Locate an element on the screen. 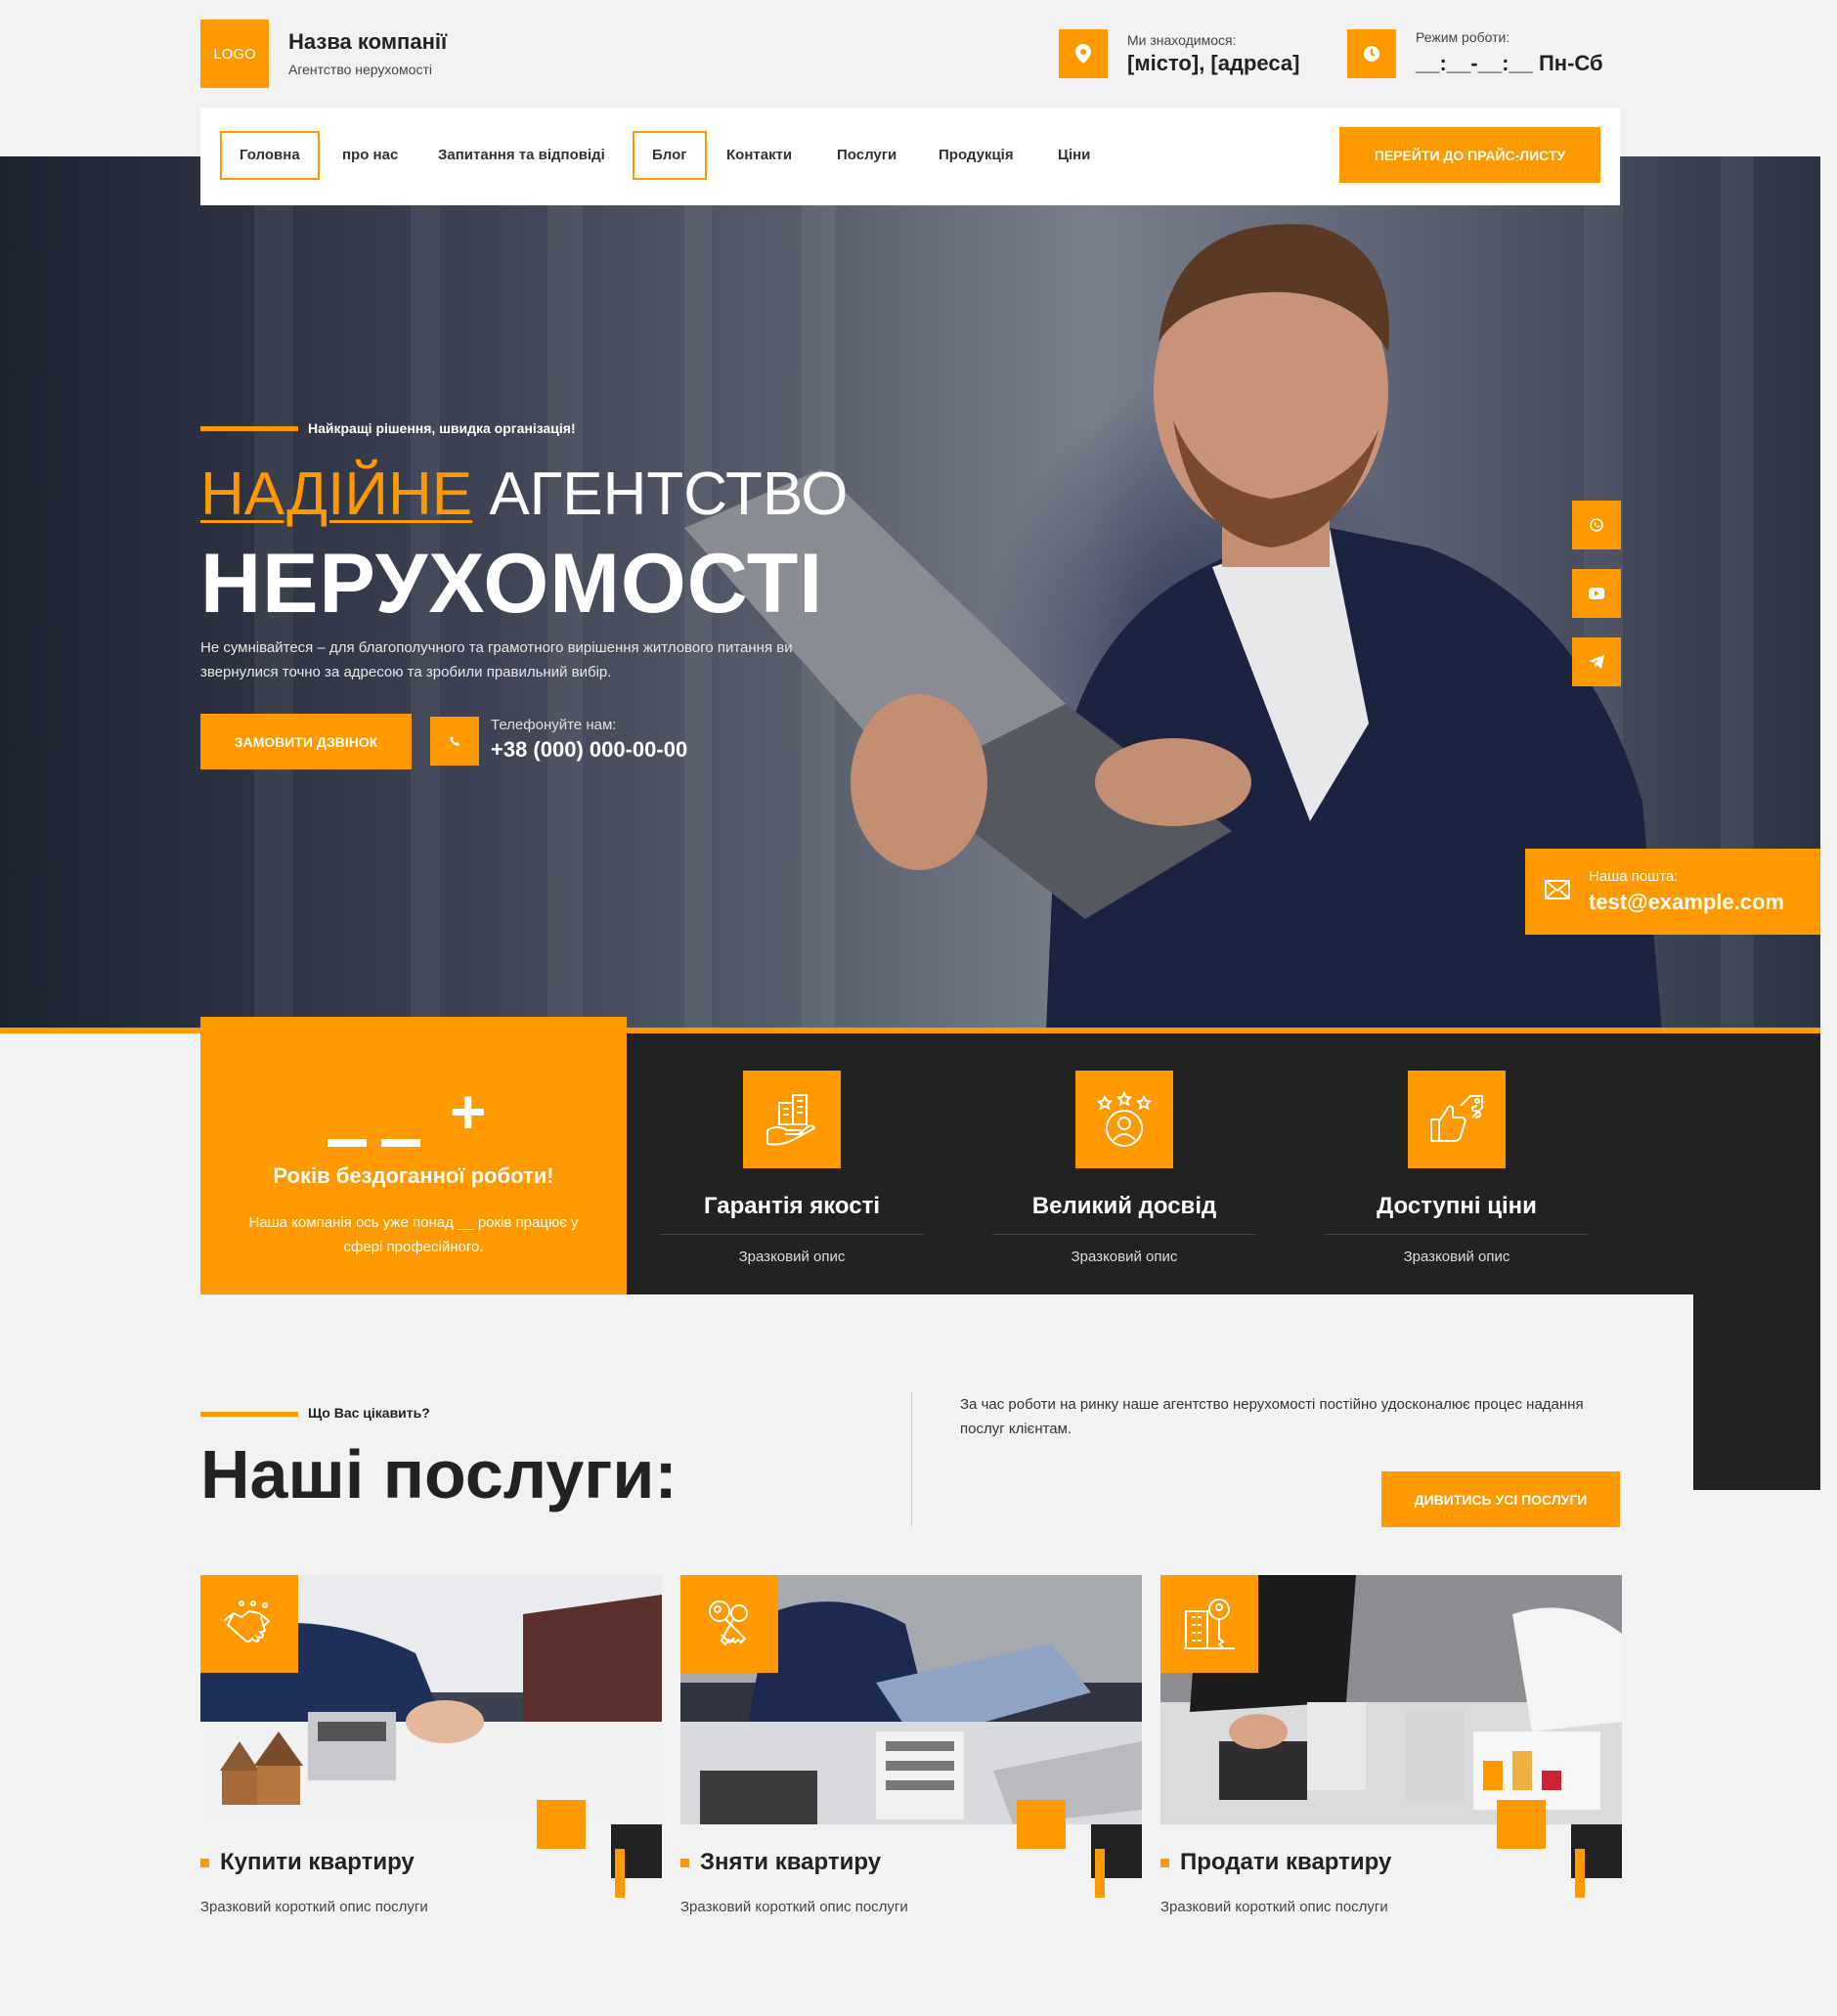 This screenshot has width=1837, height=2016. feature-quality: Гарантія якості Зразковий опис is located at coordinates (792, 1168).